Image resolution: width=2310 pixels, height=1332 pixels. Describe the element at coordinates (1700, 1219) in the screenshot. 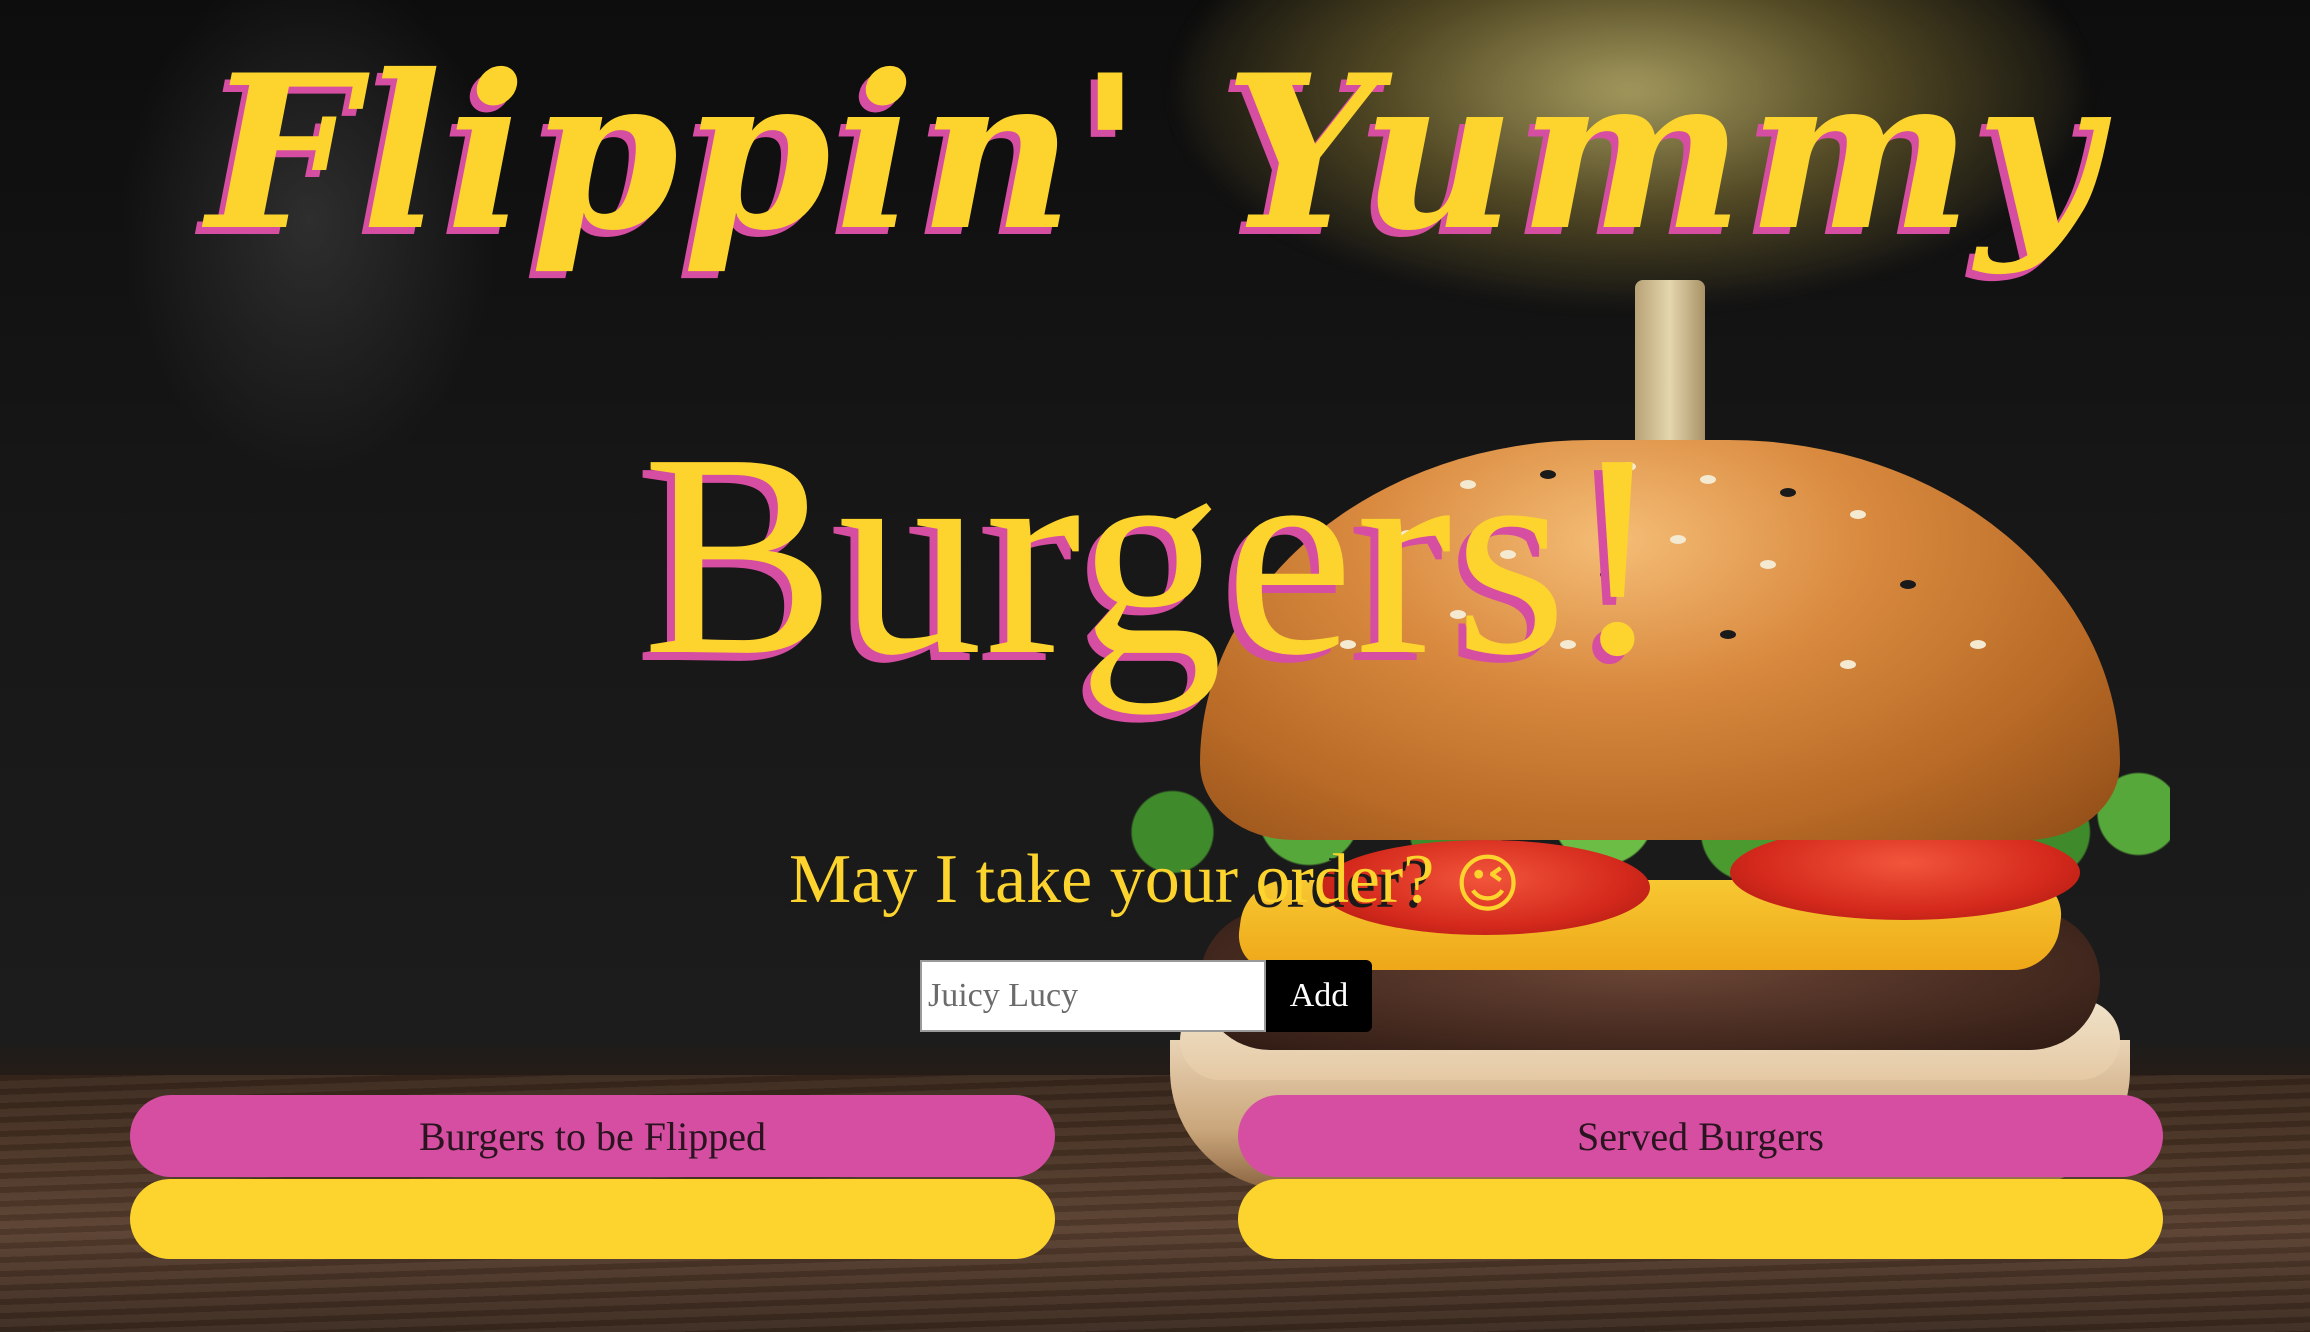

I see `served-list` at that location.